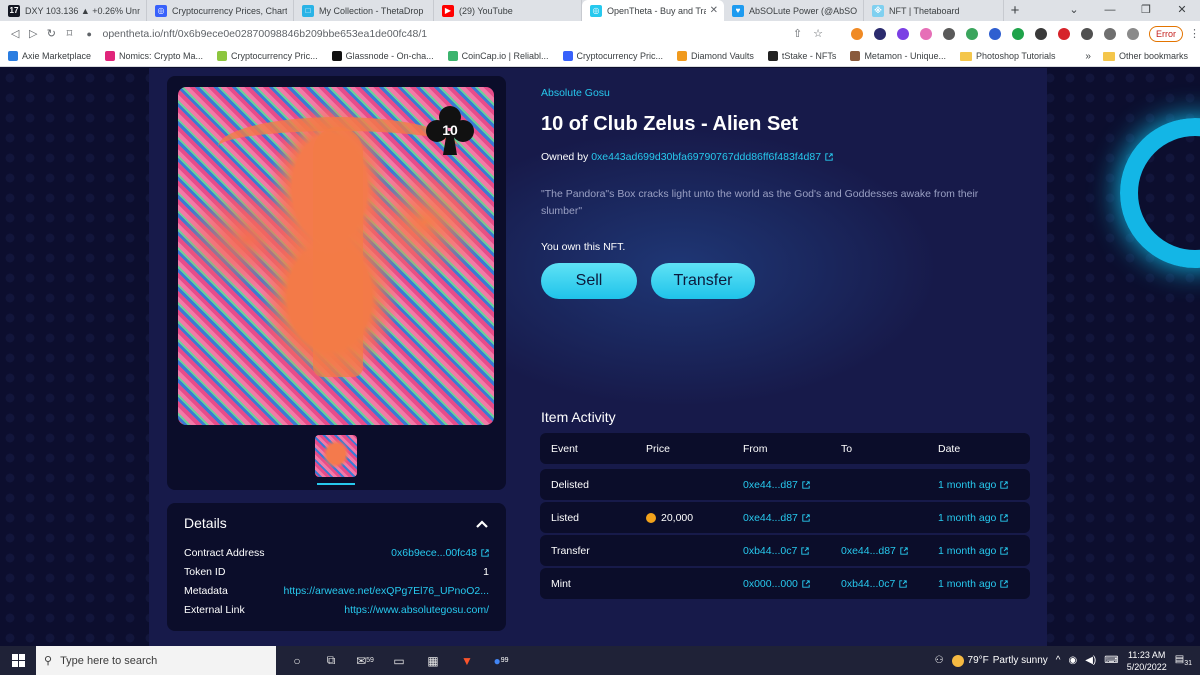  I want to click on task-view-icon: ⧉, so click(331, 660).